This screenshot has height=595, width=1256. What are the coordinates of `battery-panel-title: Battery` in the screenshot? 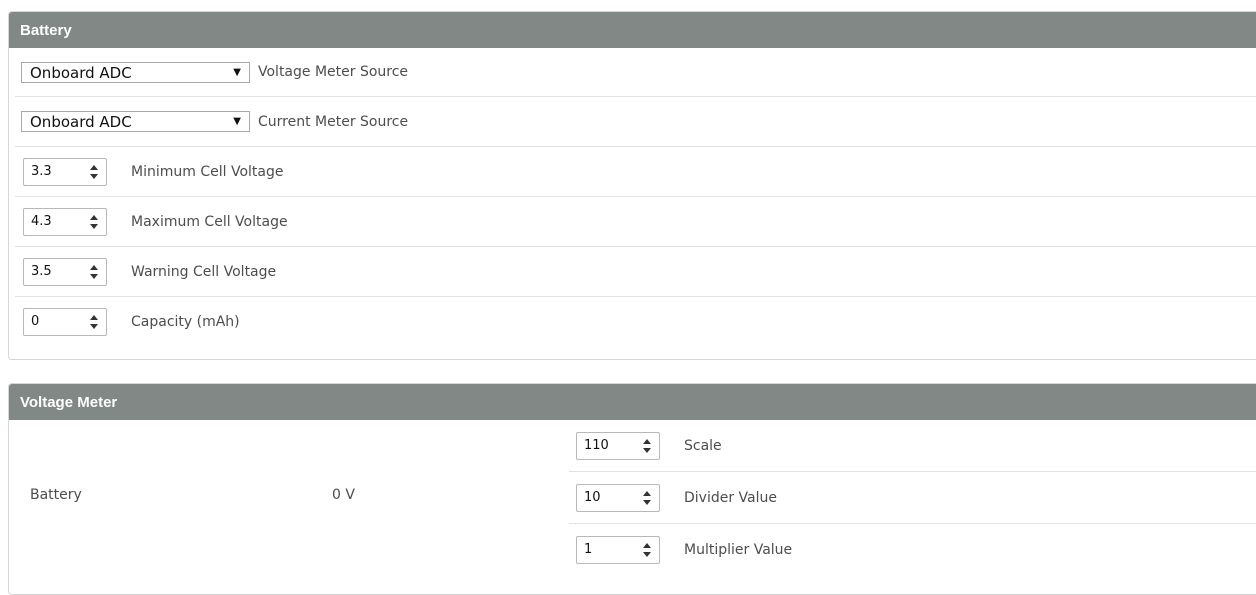 It's located at (632, 30).